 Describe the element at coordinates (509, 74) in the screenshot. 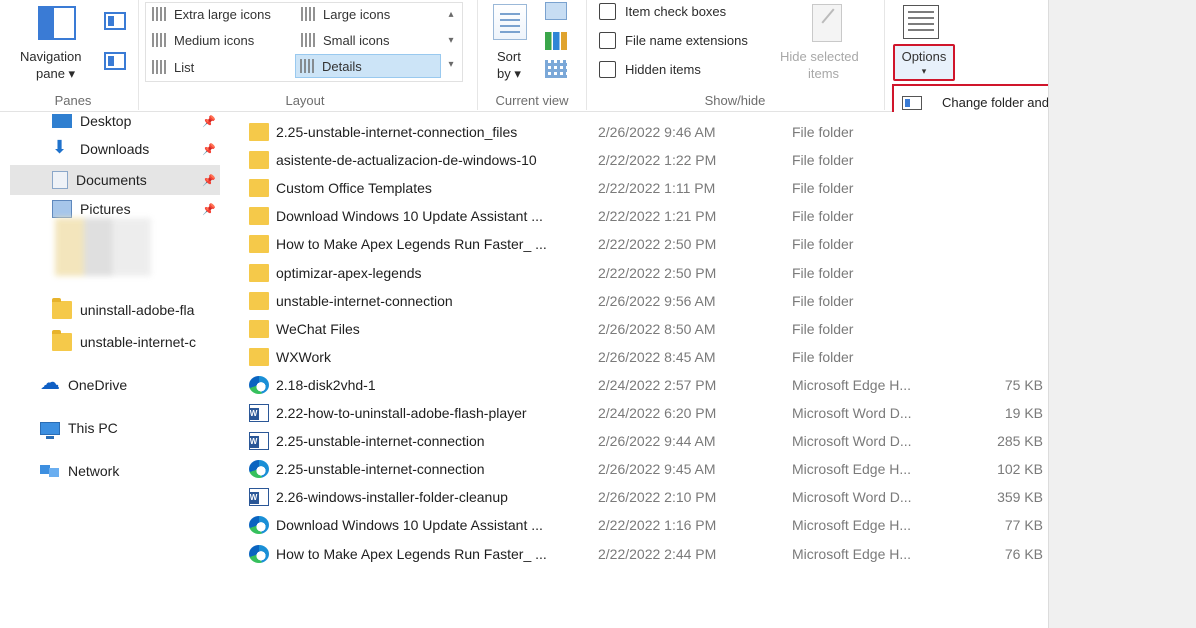

I see `sort-by-dropdown: by ▾` at that location.